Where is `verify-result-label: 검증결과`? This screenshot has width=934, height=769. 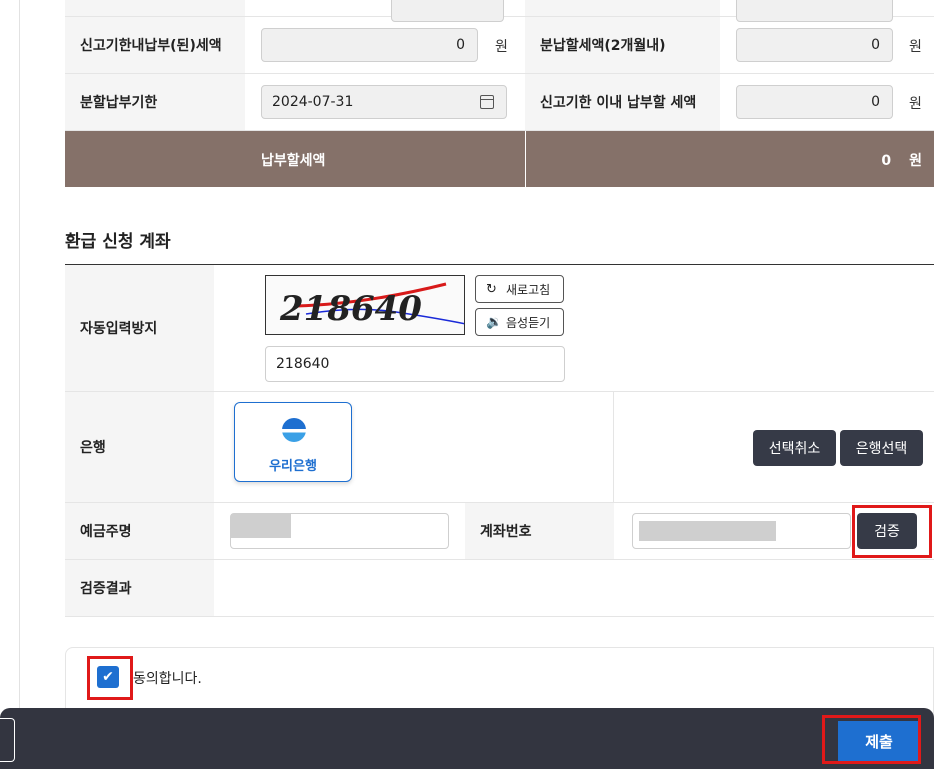
verify-result-label: 검증결과 is located at coordinates (139, 588).